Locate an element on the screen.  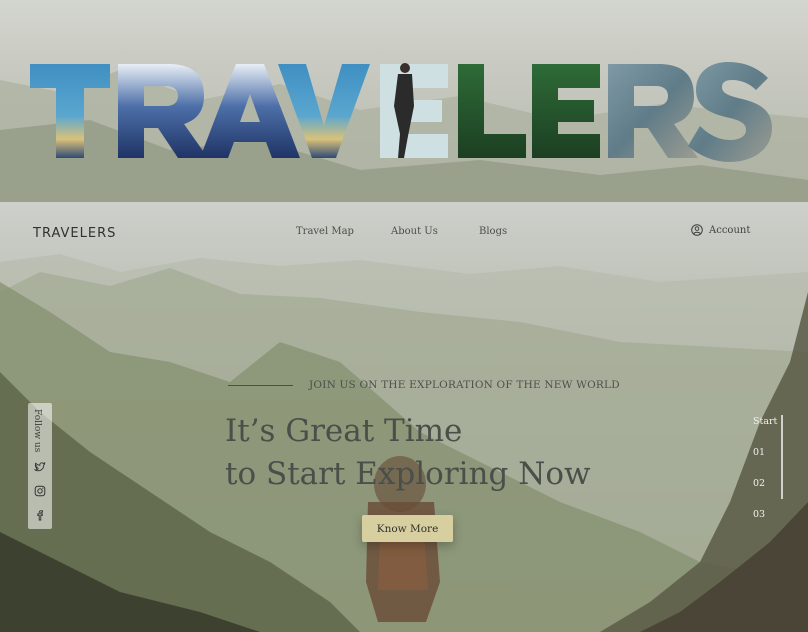
account-link: Account is located at coordinates (720, 230).